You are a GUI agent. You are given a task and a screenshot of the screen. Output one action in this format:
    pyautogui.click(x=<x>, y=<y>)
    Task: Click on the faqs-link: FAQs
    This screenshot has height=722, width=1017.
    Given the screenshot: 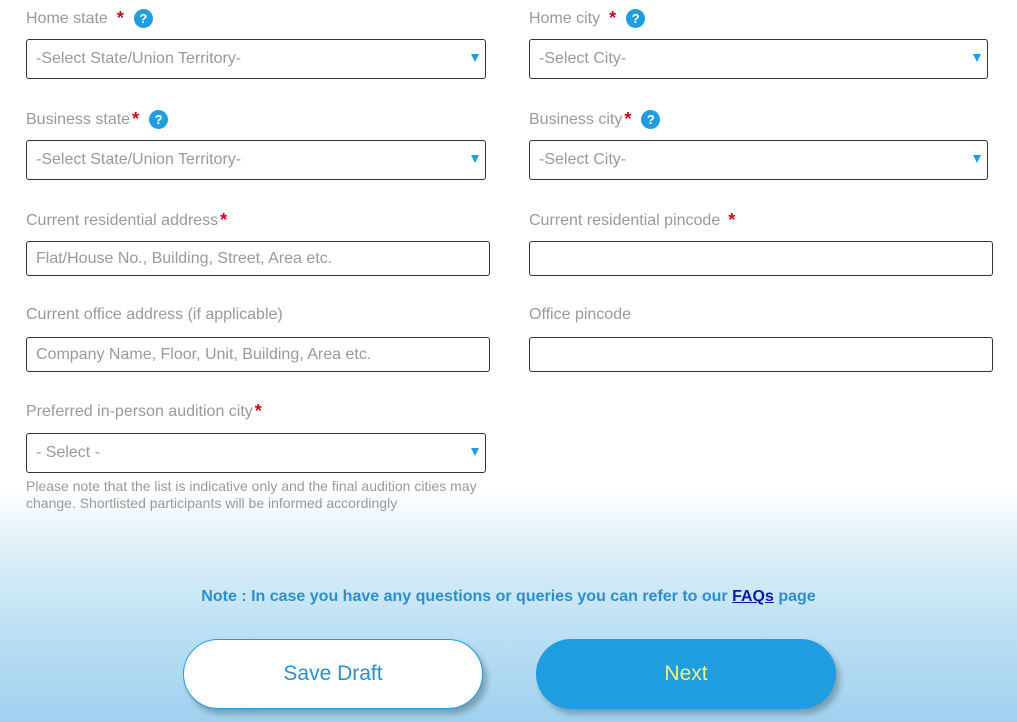 What is the action you would take?
    pyautogui.click(x=753, y=596)
    